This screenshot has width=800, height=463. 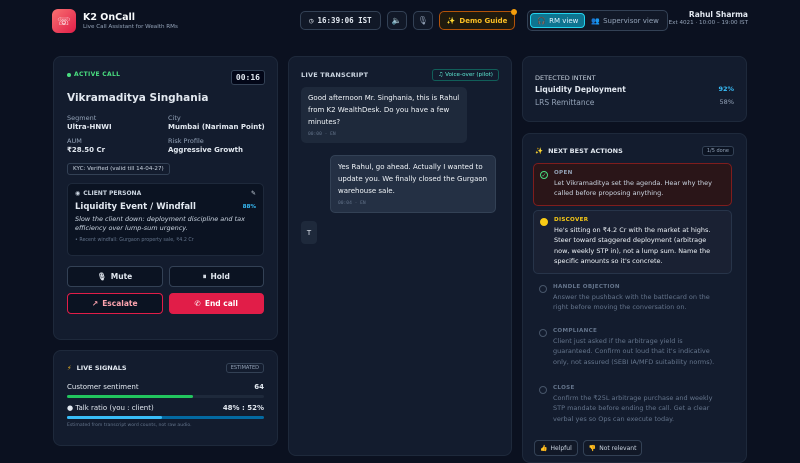 What do you see at coordinates (592, 448) in the screenshot?
I see `thumbs-down-icon: 👎` at bounding box center [592, 448].